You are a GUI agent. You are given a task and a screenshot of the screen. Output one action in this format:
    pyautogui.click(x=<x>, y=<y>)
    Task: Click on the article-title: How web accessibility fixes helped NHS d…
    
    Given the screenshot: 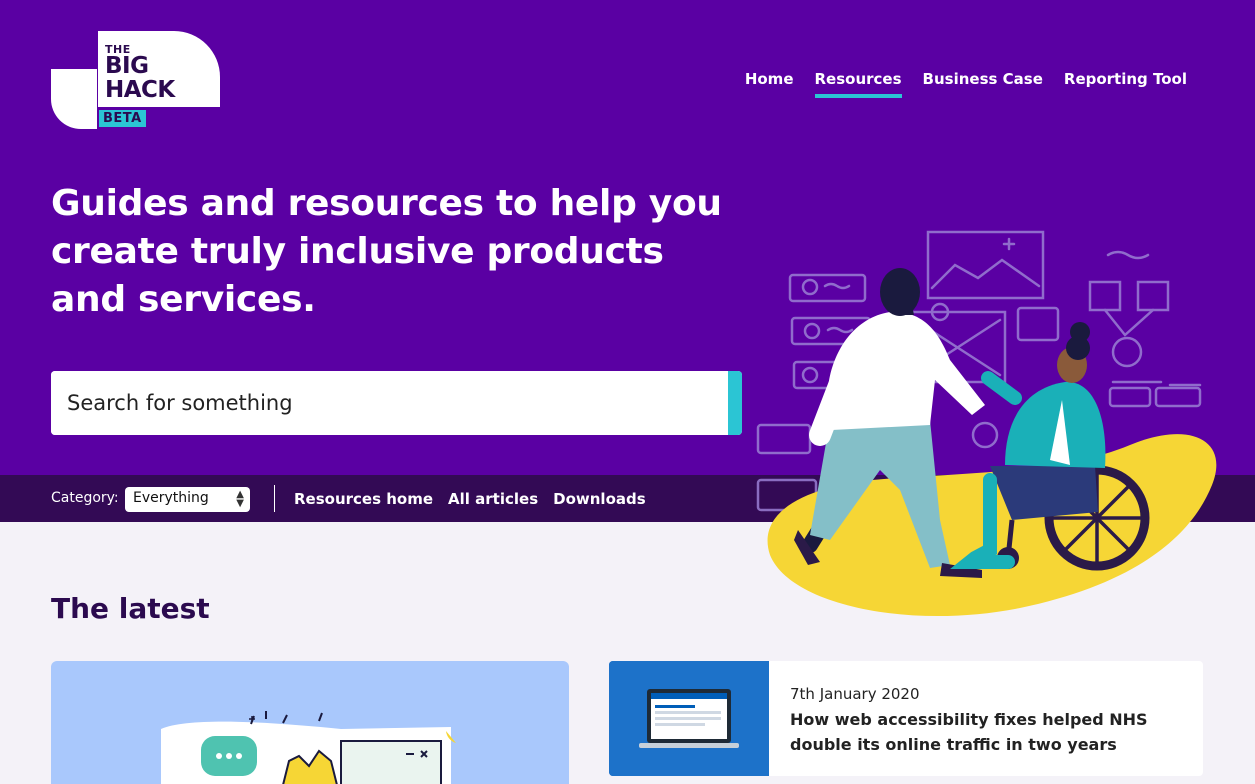 What is the action you would take?
    pyautogui.click(x=990, y=732)
    